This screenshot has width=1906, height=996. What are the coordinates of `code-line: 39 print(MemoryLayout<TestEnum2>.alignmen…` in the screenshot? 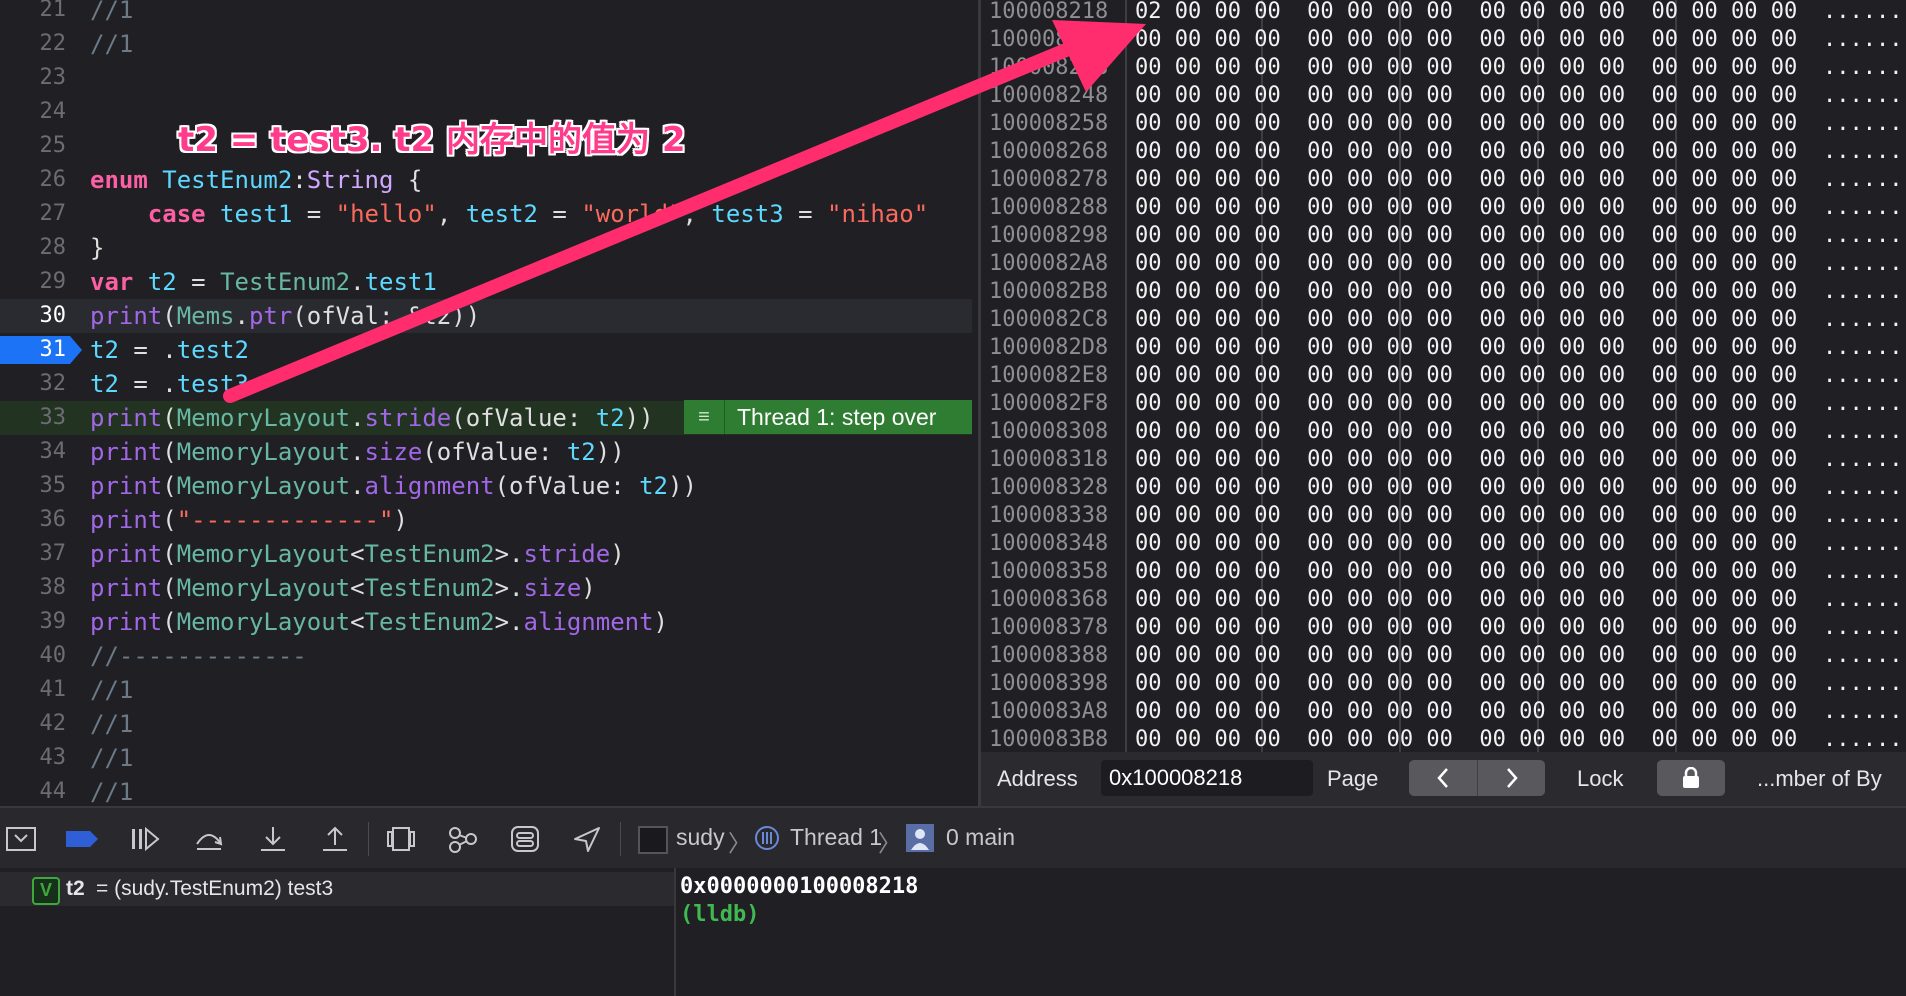 It's located at (486, 622).